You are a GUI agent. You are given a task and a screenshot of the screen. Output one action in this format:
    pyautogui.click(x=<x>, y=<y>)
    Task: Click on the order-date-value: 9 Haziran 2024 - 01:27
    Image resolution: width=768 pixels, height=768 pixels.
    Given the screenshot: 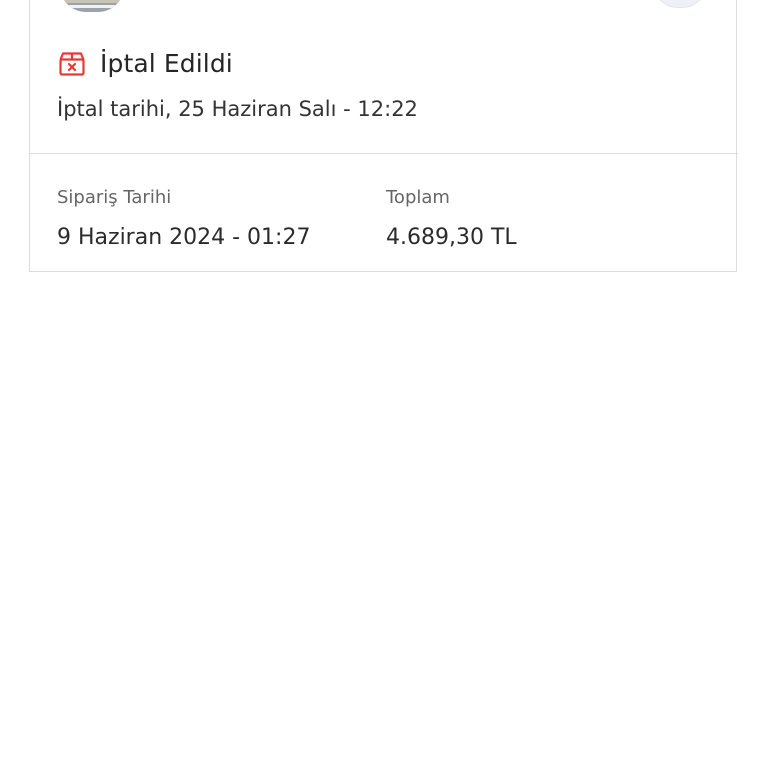 What is the action you would take?
    pyautogui.click(x=184, y=237)
    